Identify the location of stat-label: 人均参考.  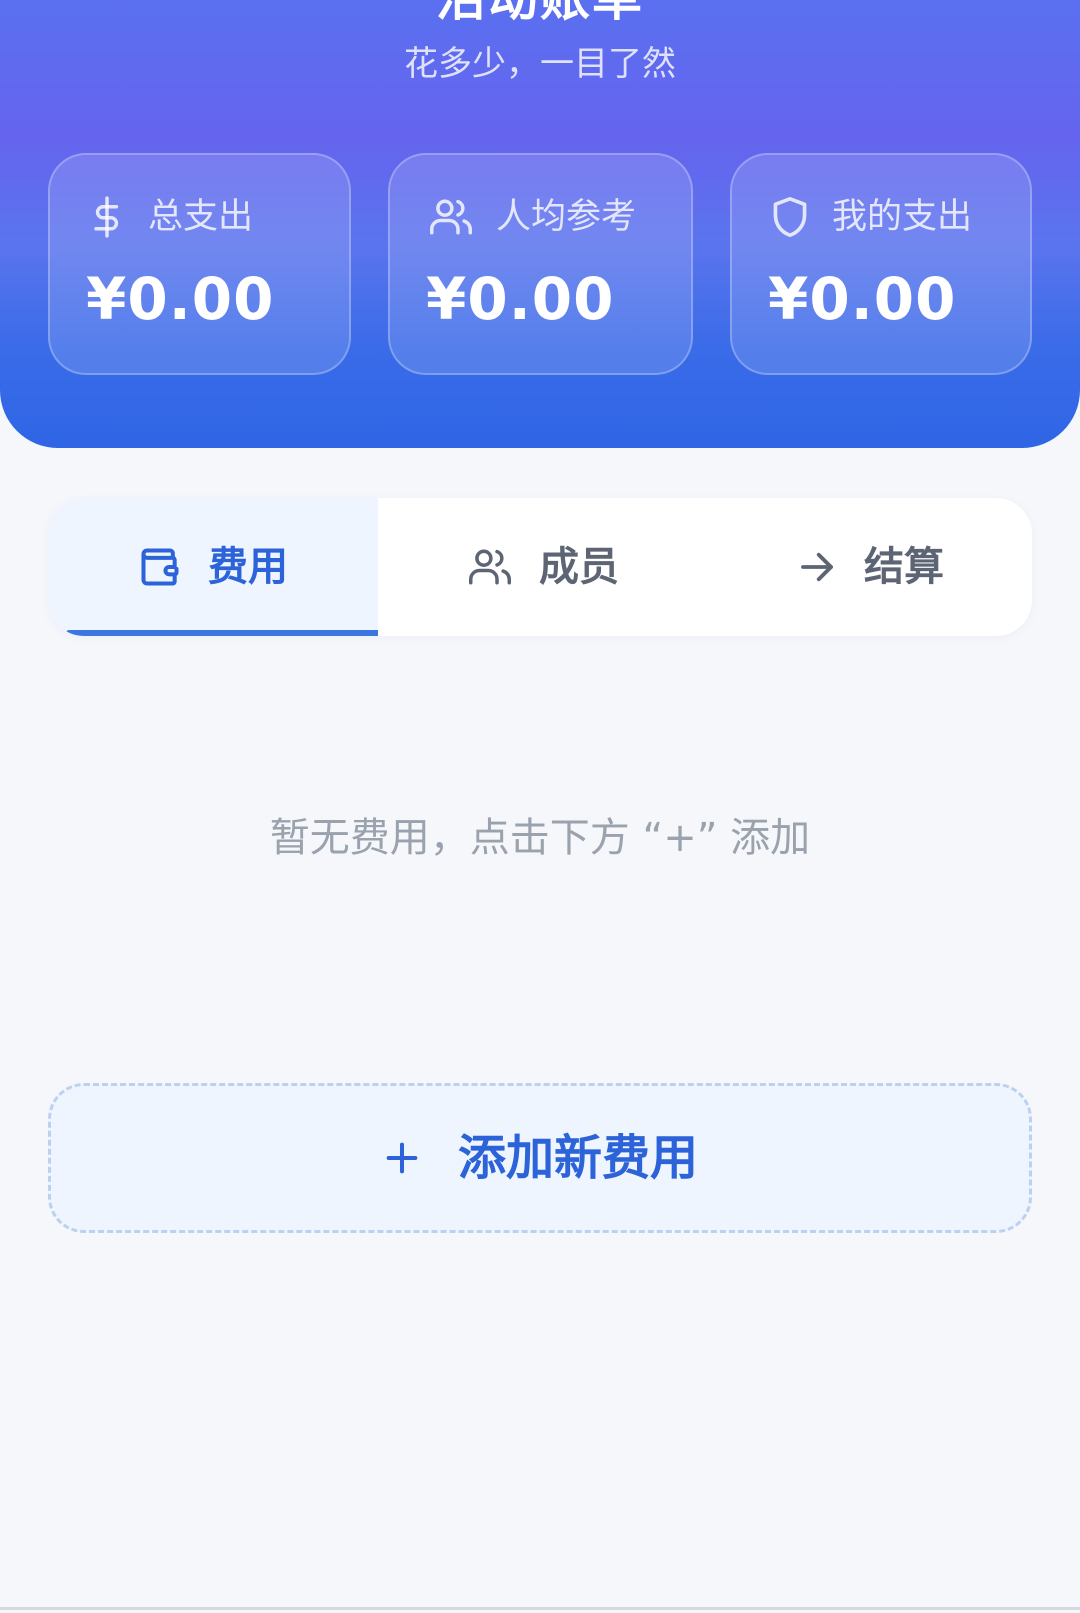
(566, 217).